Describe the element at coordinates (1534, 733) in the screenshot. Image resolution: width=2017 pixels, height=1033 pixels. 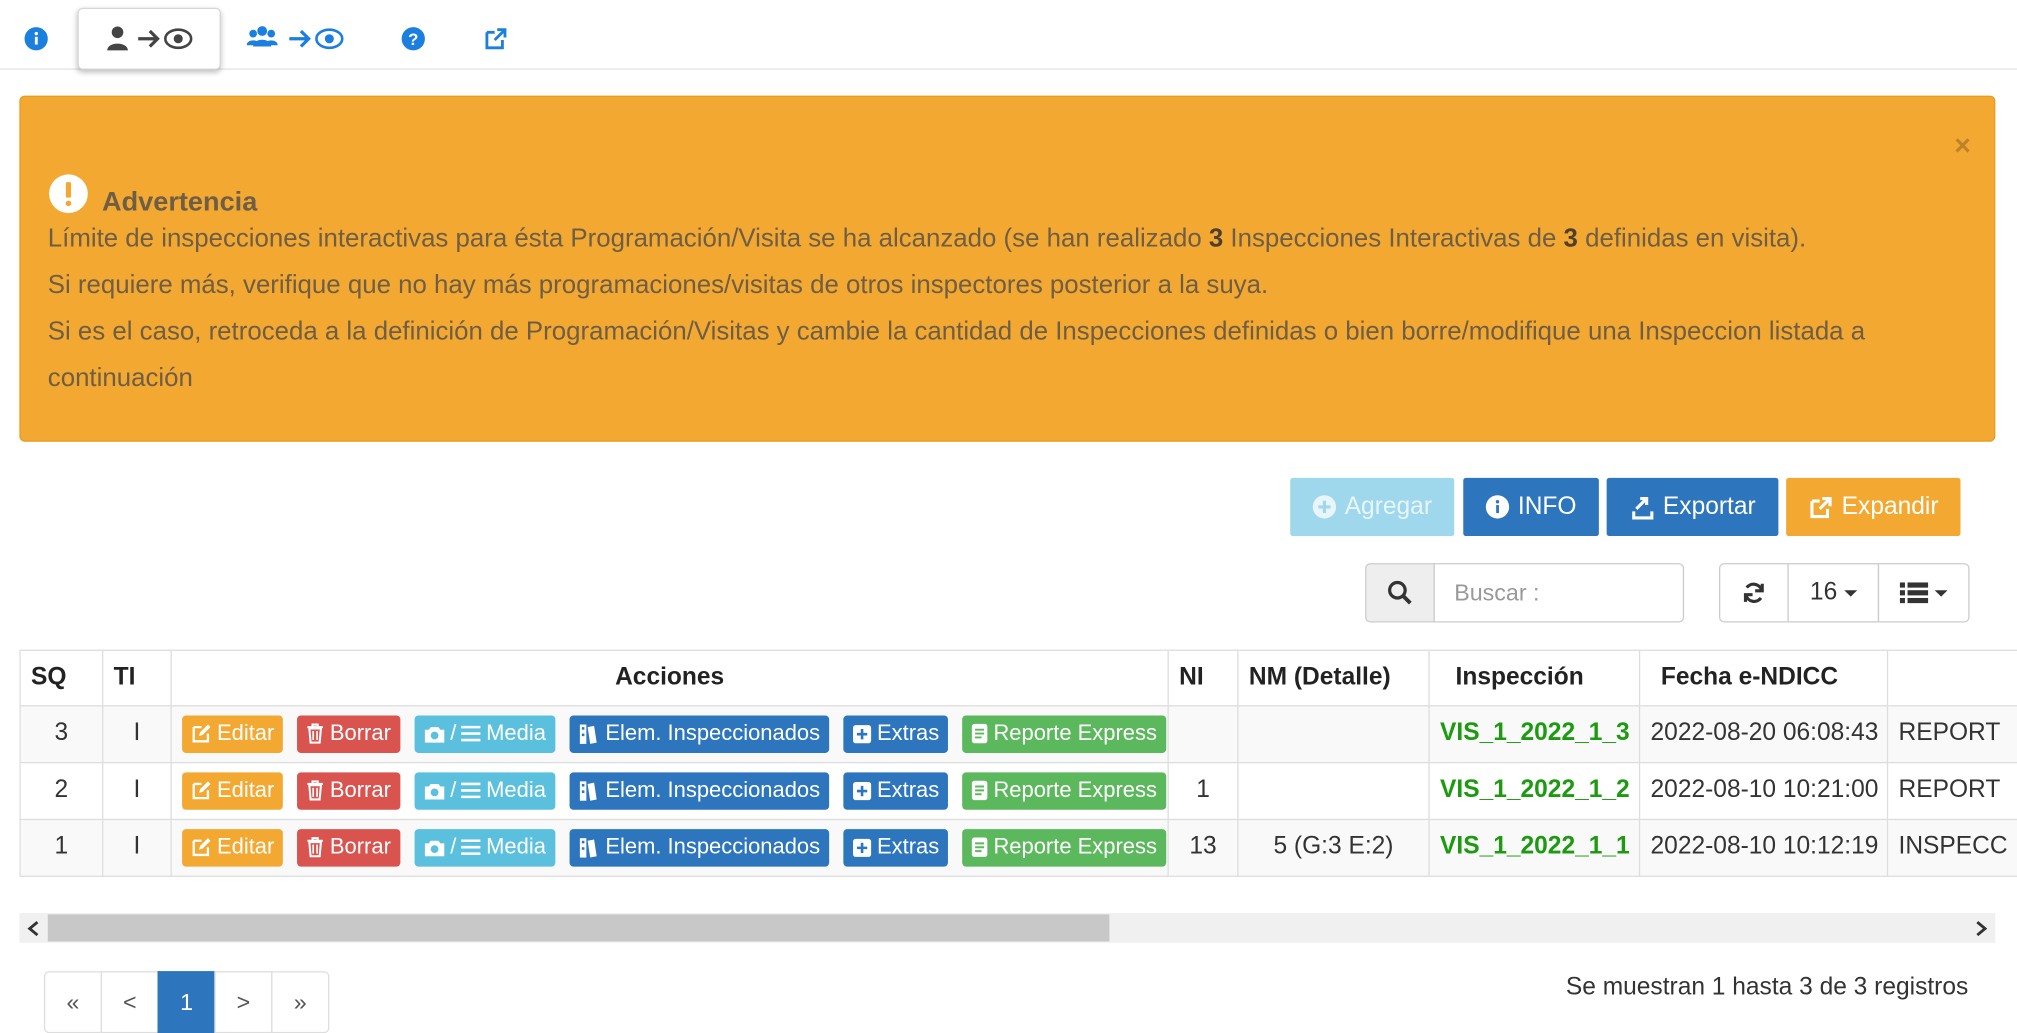
I see `cell-inspection-link: VIS_1_2022_1_3` at that location.